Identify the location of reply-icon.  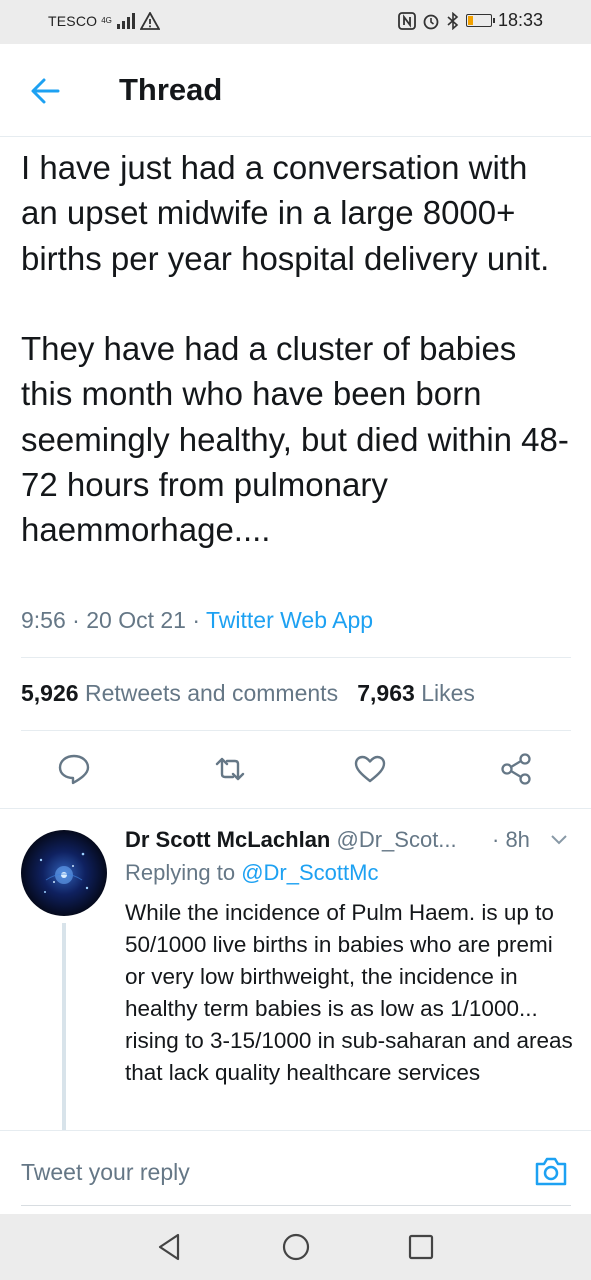
(74, 769).